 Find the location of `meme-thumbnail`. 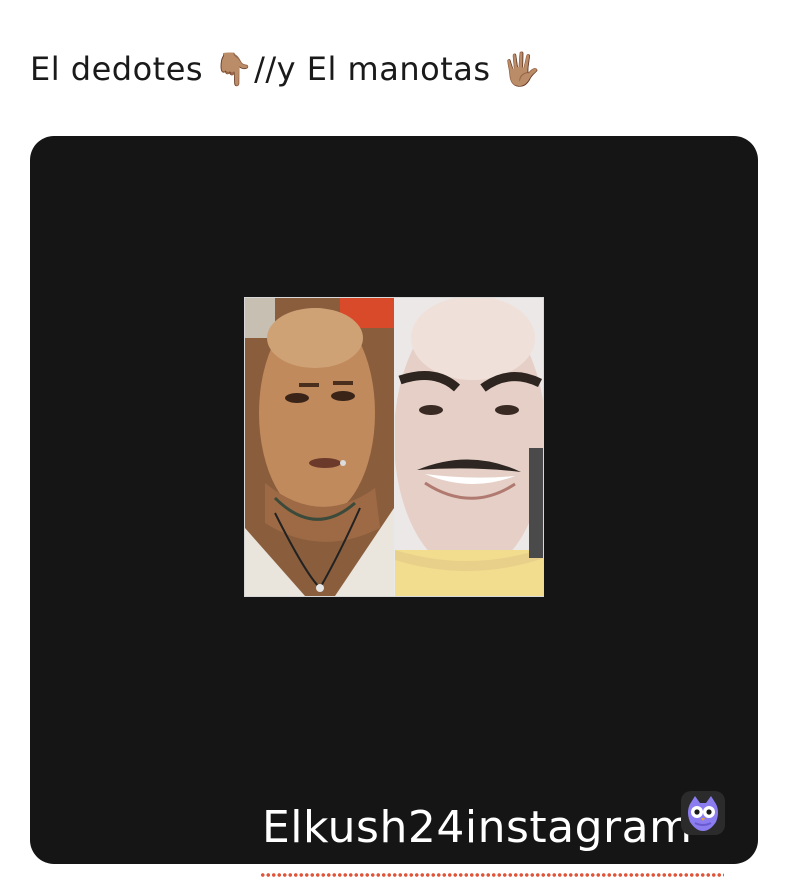

meme-thumbnail is located at coordinates (394, 447).